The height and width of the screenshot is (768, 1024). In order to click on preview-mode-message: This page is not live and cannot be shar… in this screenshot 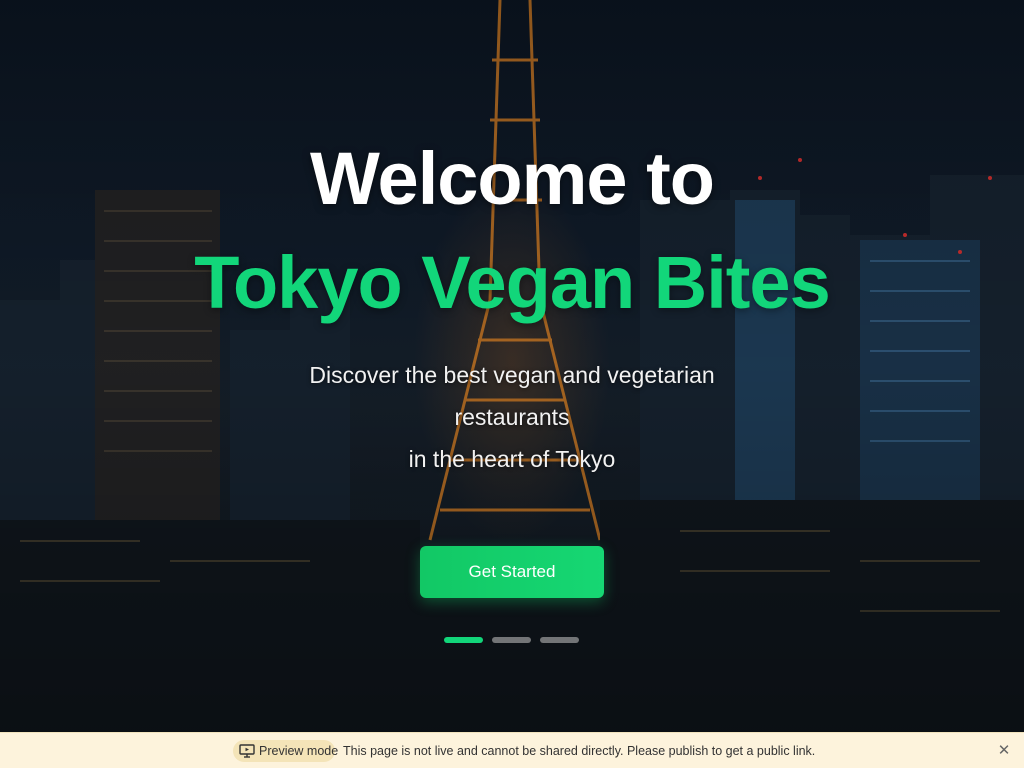, I will do `click(579, 751)`.